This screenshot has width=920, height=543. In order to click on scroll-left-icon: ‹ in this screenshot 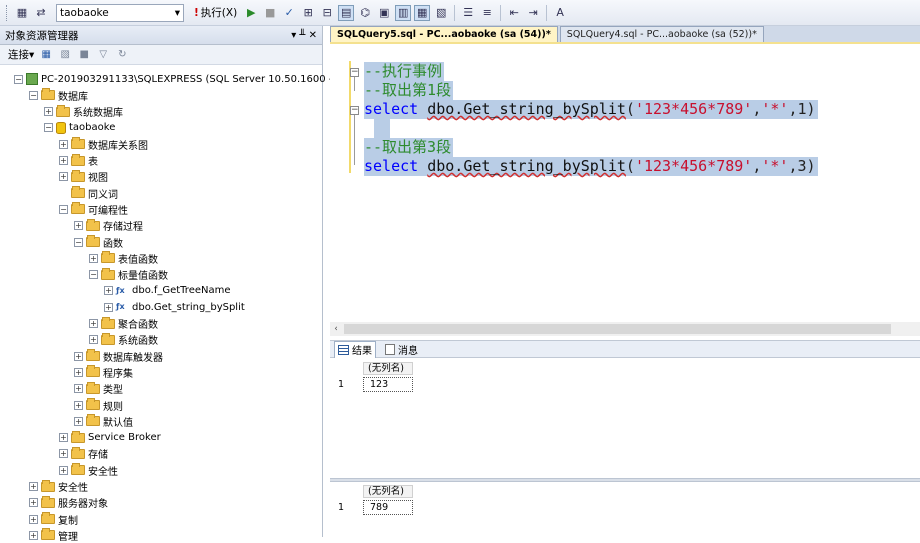, I will do `click(336, 329)`.